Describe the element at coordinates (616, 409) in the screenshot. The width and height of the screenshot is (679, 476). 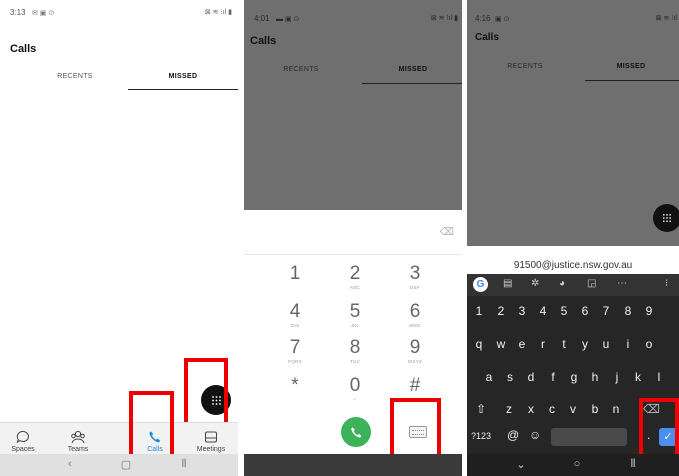
I see `kb-key-n: n` at that location.